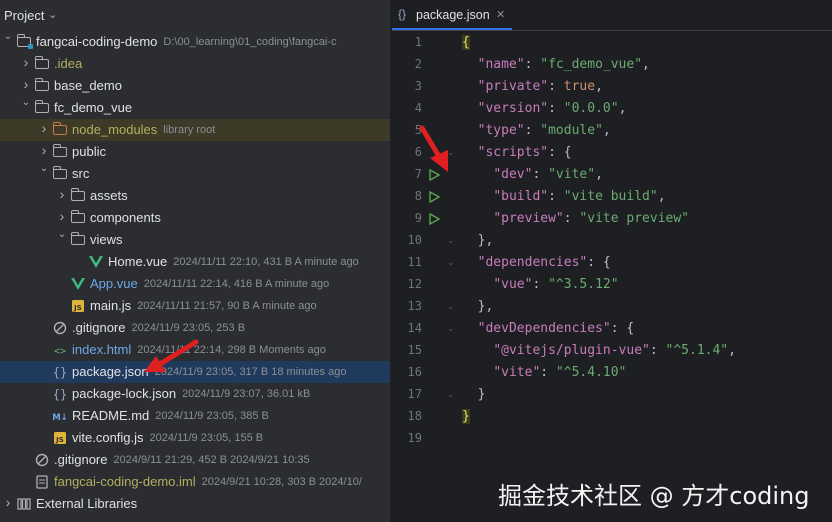 The width and height of the screenshot is (832, 522). Describe the element at coordinates (414, 438) in the screenshot. I see `line-number: 19` at that location.